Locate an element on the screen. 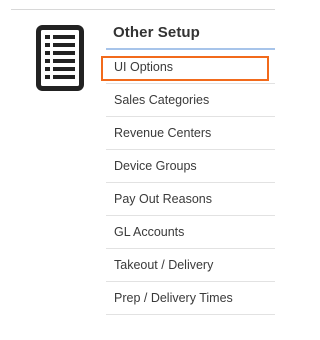 Image resolution: width=320 pixels, height=340 pixels. menu-item-device-groups: Device Groups is located at coordinates (190, 166).